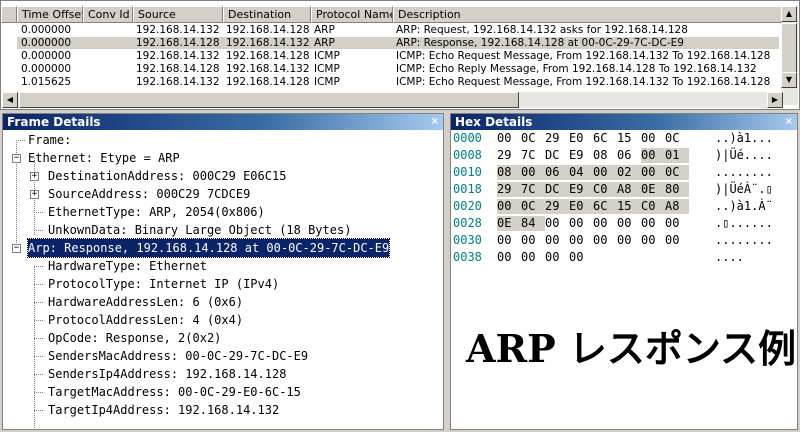 The height and width of the screenshot is (432, 800). Describe the element at coordinates (10, 100) in the screenshot. I see `scroll-left-icon: ◀` at that location.